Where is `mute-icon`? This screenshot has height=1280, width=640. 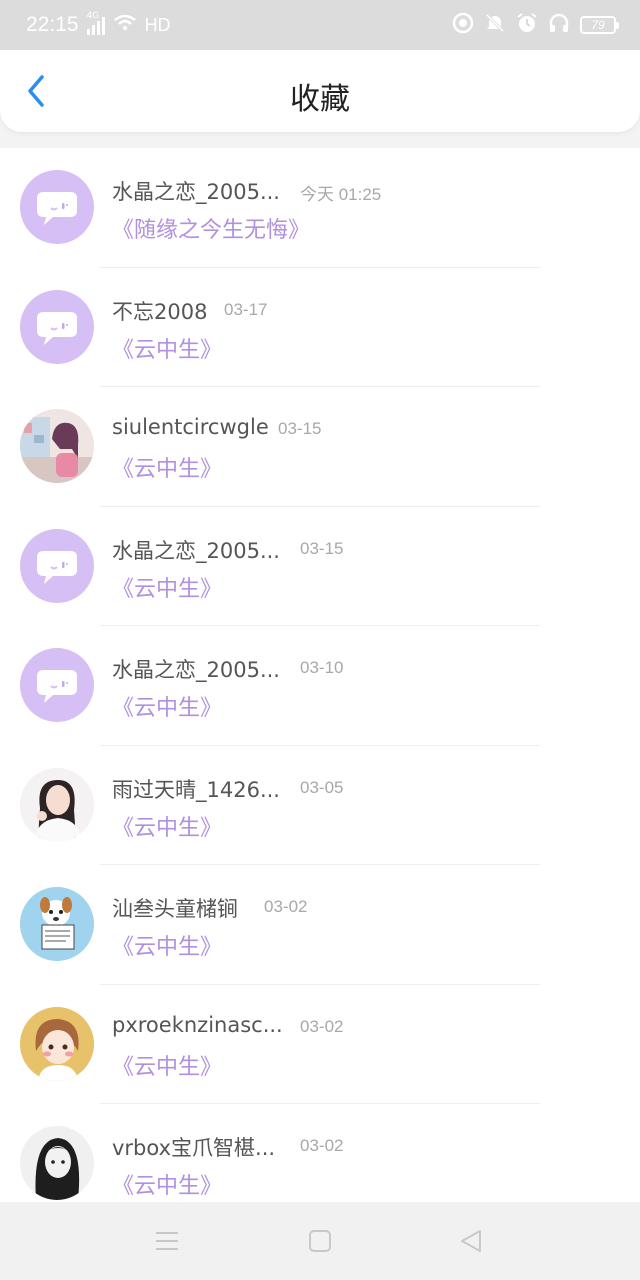 mute-icon is located at coordinates (495, 25).